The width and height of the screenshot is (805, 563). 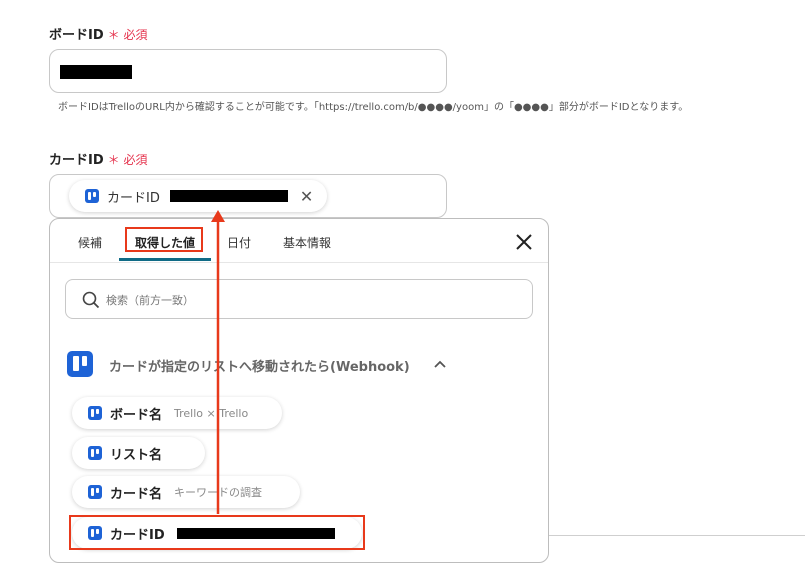 I want to click on item-highlight-box, so click(x=217, y=532).